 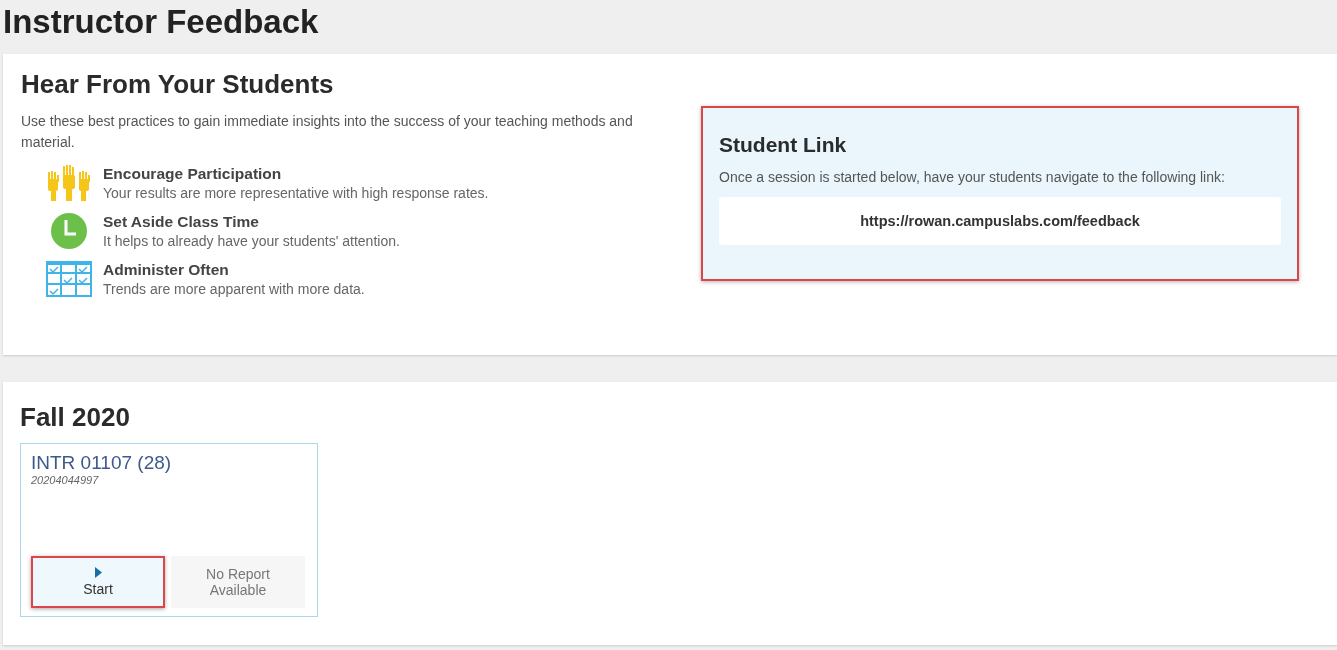 What do you see at coordinates (181, 222) in the screenshot?
I see `practice-title: Set Aside Class Time` at bounding box center [181, 222].